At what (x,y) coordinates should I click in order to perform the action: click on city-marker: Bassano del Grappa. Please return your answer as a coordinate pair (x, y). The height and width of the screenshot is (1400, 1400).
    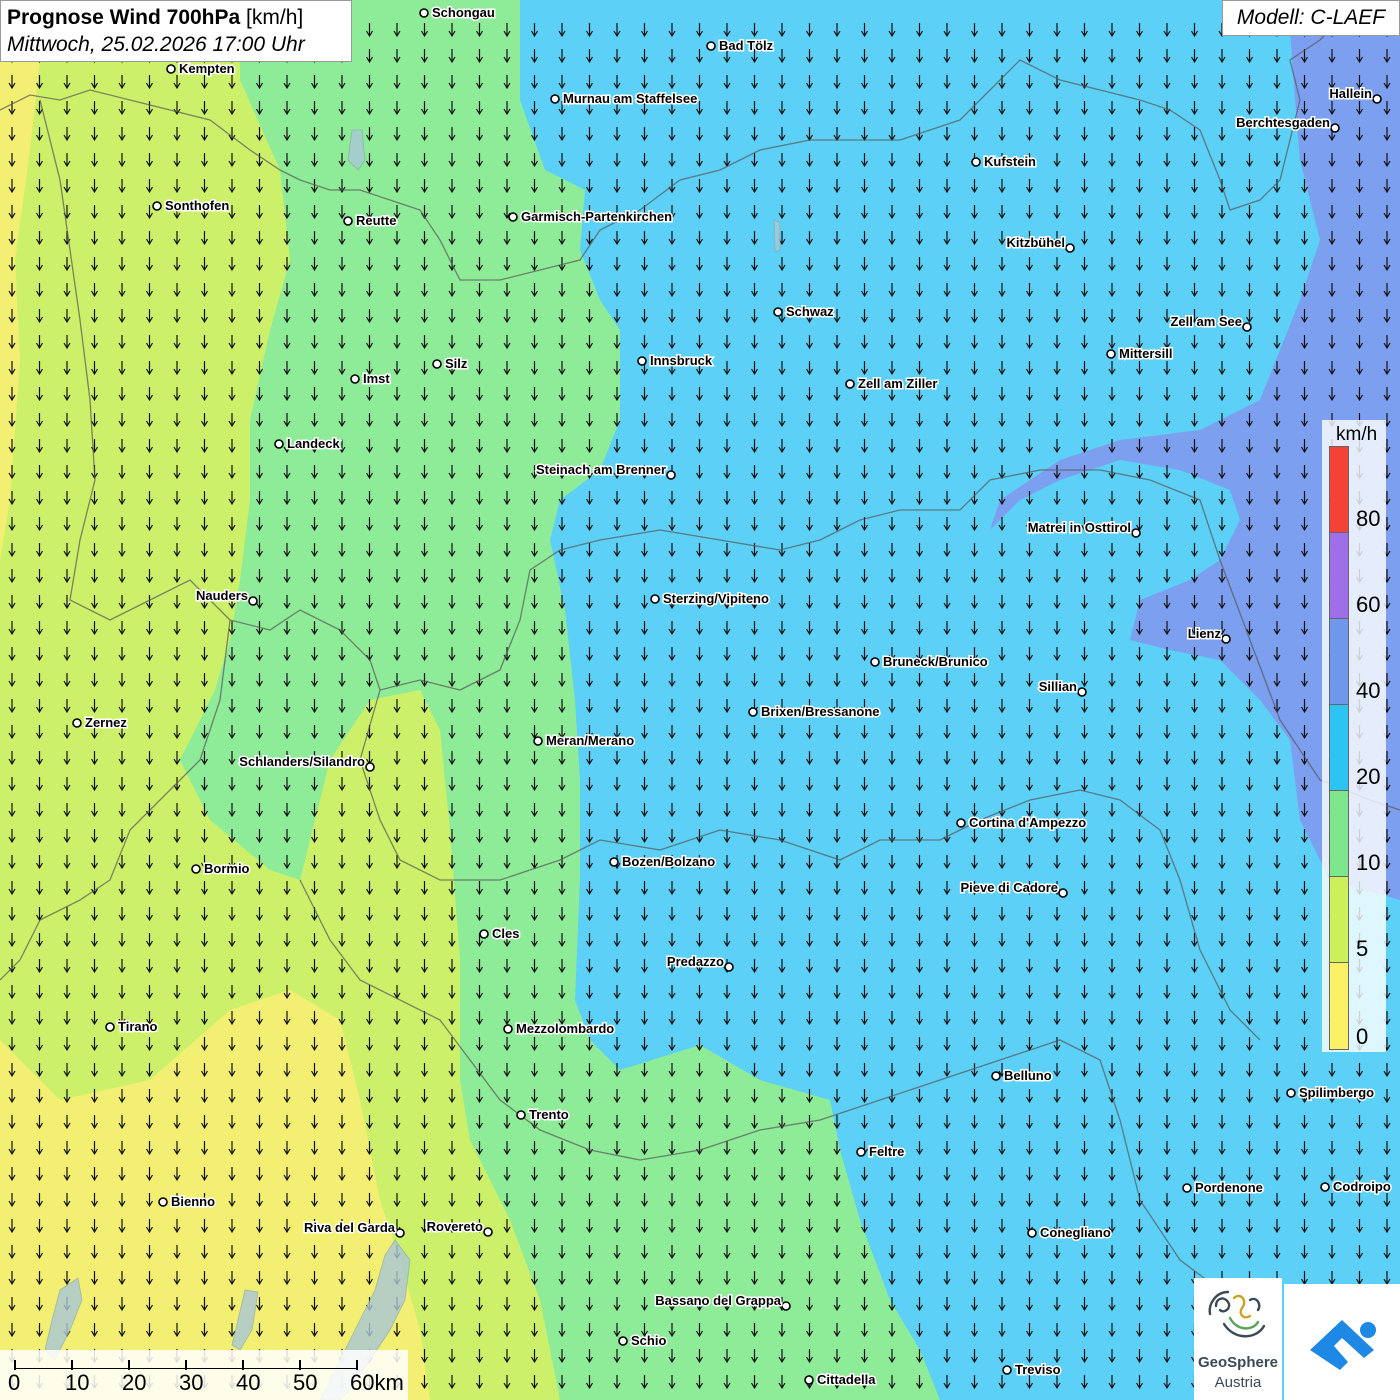
    Looking at the image, I should click on (722, 1301).